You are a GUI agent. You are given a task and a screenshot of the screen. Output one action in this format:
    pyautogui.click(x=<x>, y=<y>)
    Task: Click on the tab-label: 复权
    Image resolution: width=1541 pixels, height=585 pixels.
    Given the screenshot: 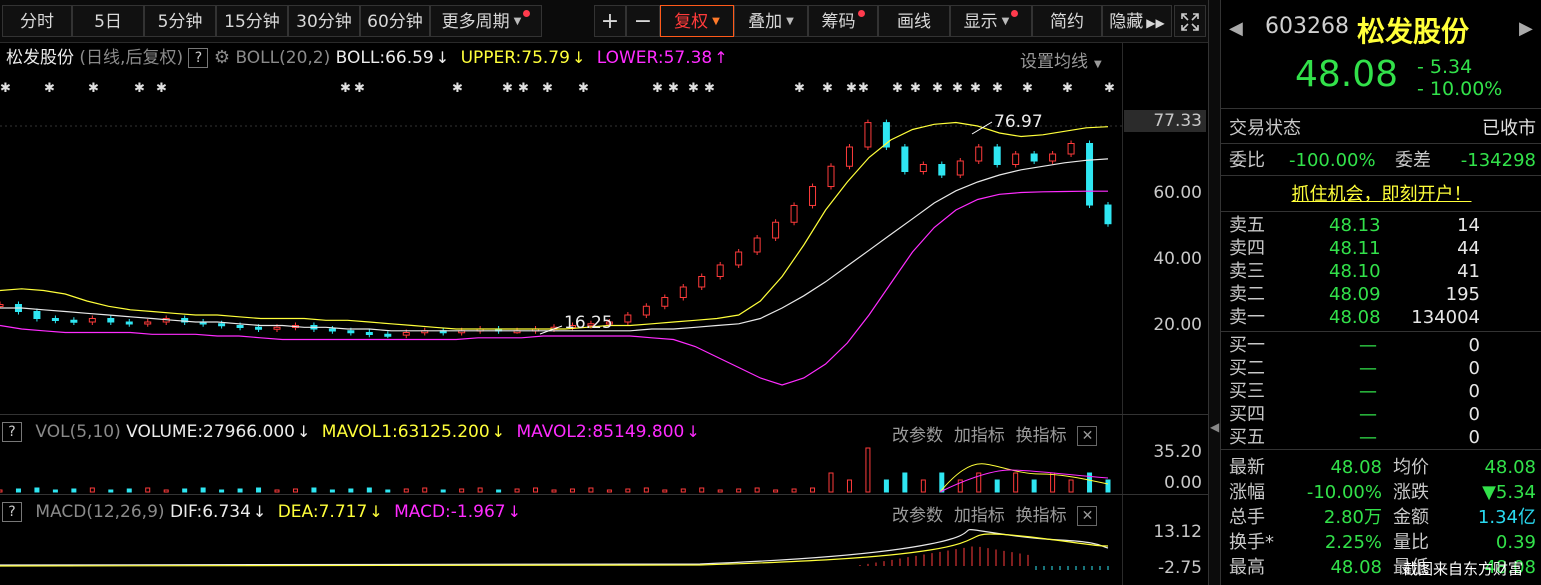 What is the action you would take?
    pyautogui.click(x=691, y=22)
    